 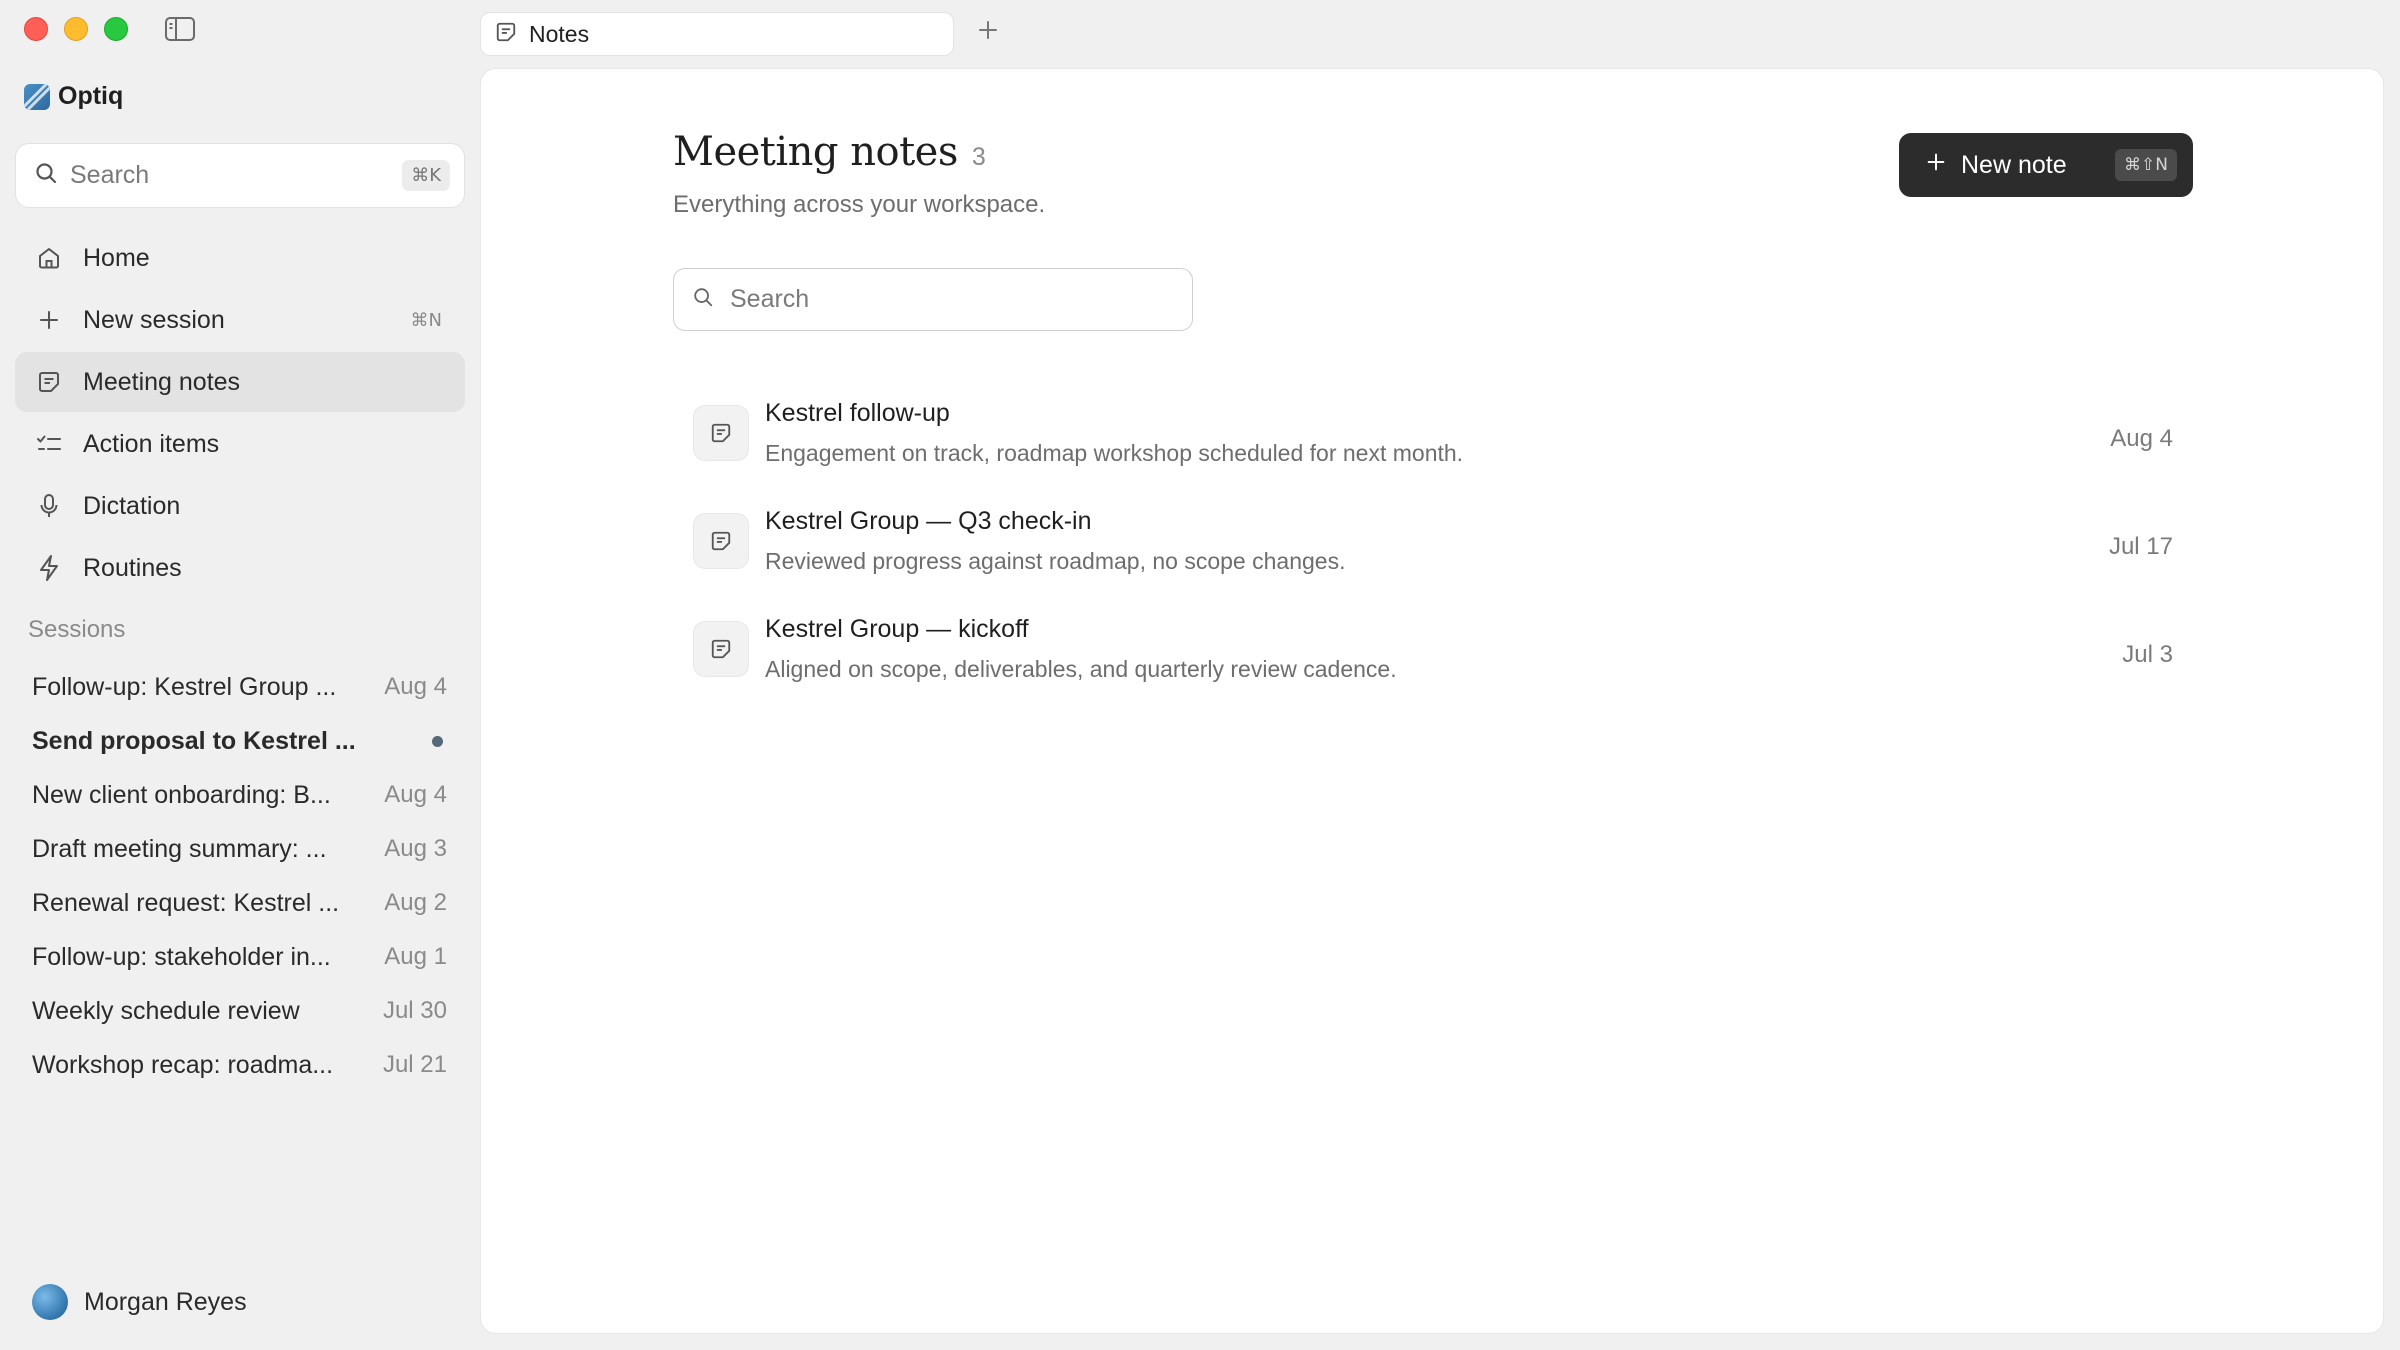 I want to click on app-name: Optiq, so click(x=91, y=96).